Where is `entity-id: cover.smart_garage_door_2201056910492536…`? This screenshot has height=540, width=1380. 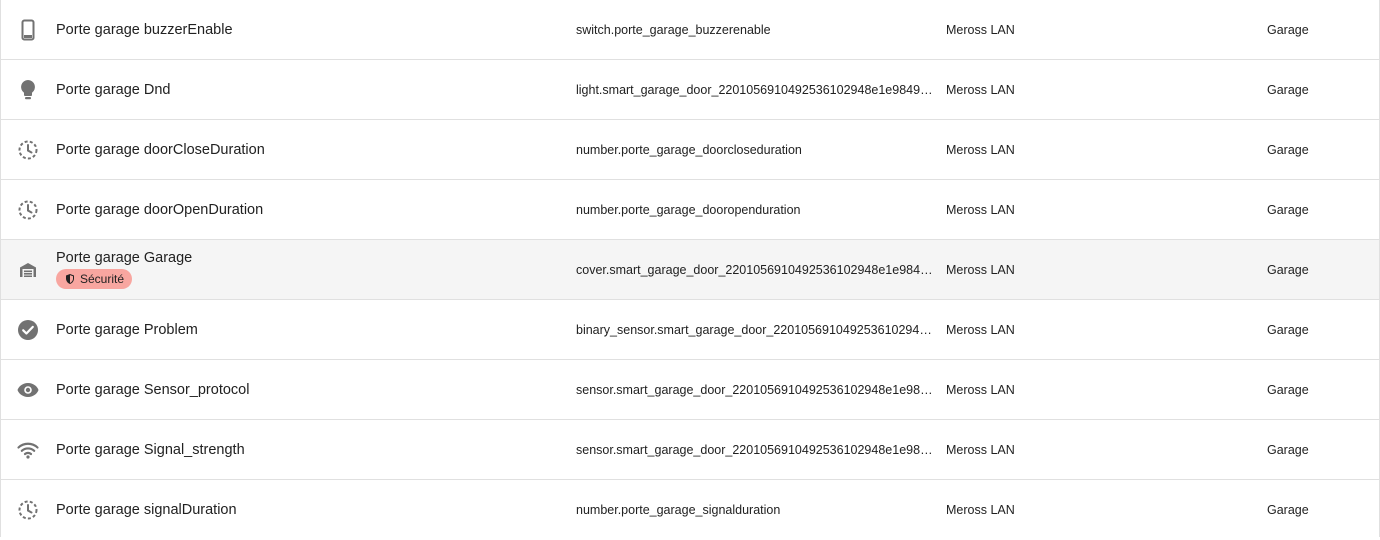
entity-id: cover.smart_garage_door_2201056910492536… is located at coordinates (761, 269).